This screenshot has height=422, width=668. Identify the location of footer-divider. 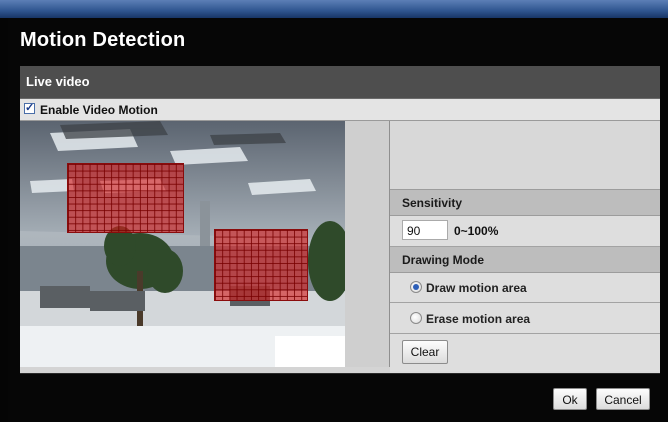
(340, 373).